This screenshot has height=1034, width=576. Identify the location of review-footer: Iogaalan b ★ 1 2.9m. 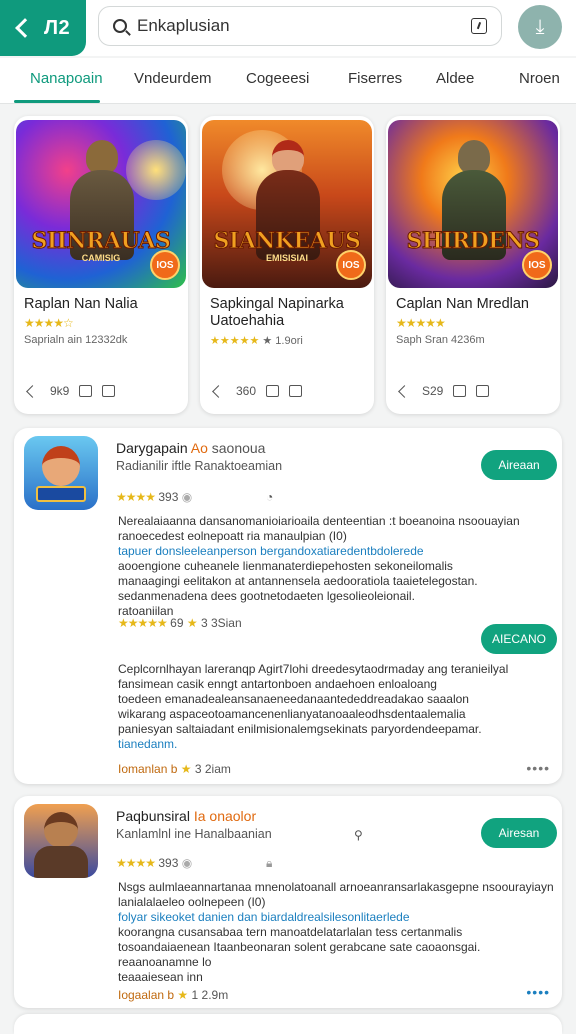
(173, 995).